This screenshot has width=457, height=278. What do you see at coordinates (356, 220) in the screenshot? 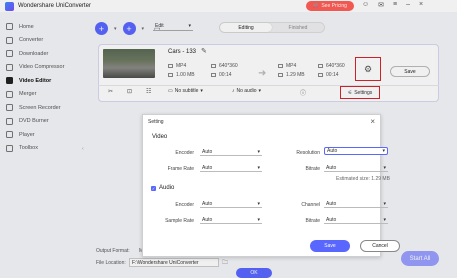
I see `audio-bitrate-select: Auto ▾` at bounding box center [356, 220].